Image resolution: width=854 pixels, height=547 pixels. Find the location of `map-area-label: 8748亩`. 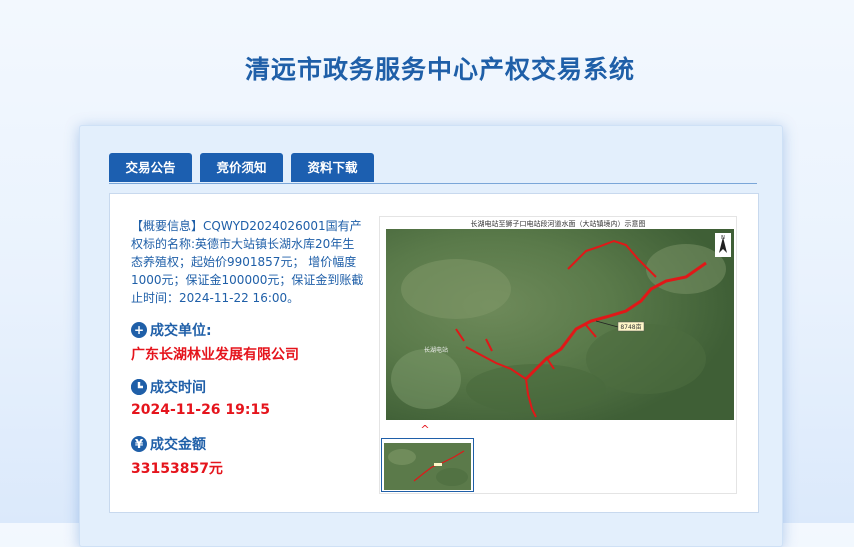

map-area-label: 8748亩 is located at coordinates (630, 327).